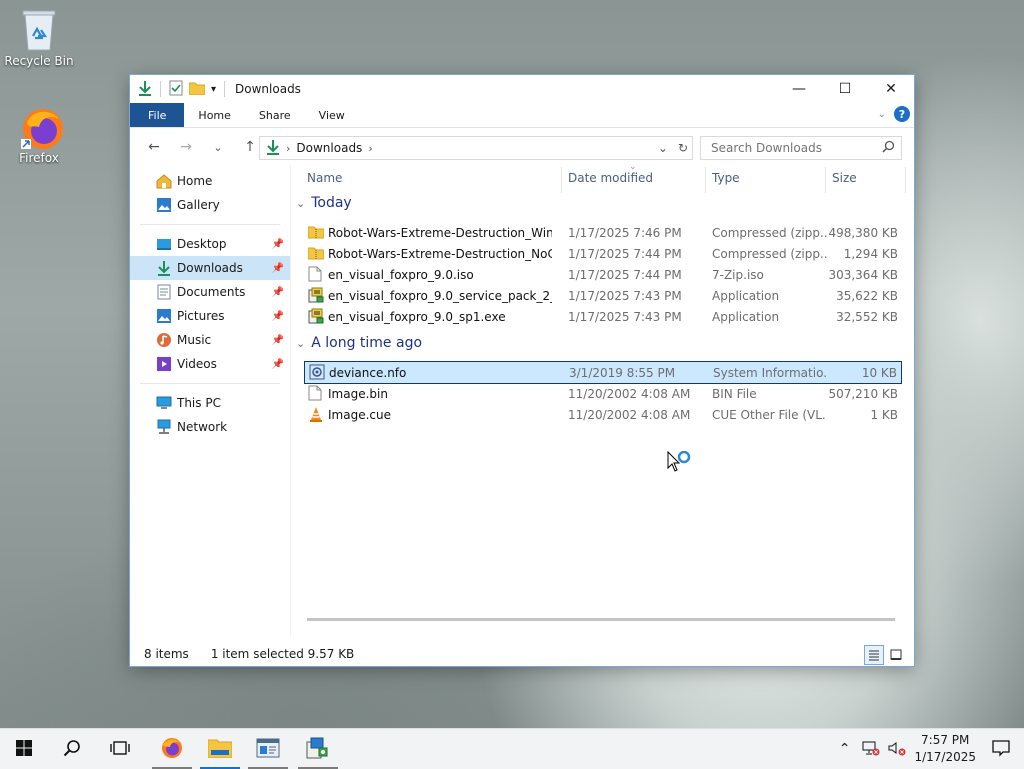  I want to click on new-folder-icon, so click(197, 89).